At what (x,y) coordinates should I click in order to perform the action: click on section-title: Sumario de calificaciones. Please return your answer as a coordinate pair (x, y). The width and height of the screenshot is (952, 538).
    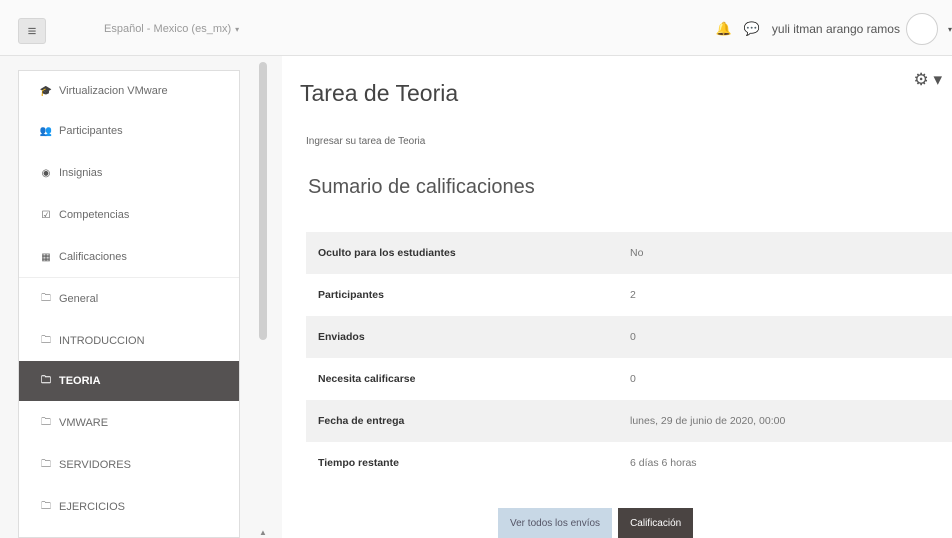
    Looking at the image, I should click on (421, 187).